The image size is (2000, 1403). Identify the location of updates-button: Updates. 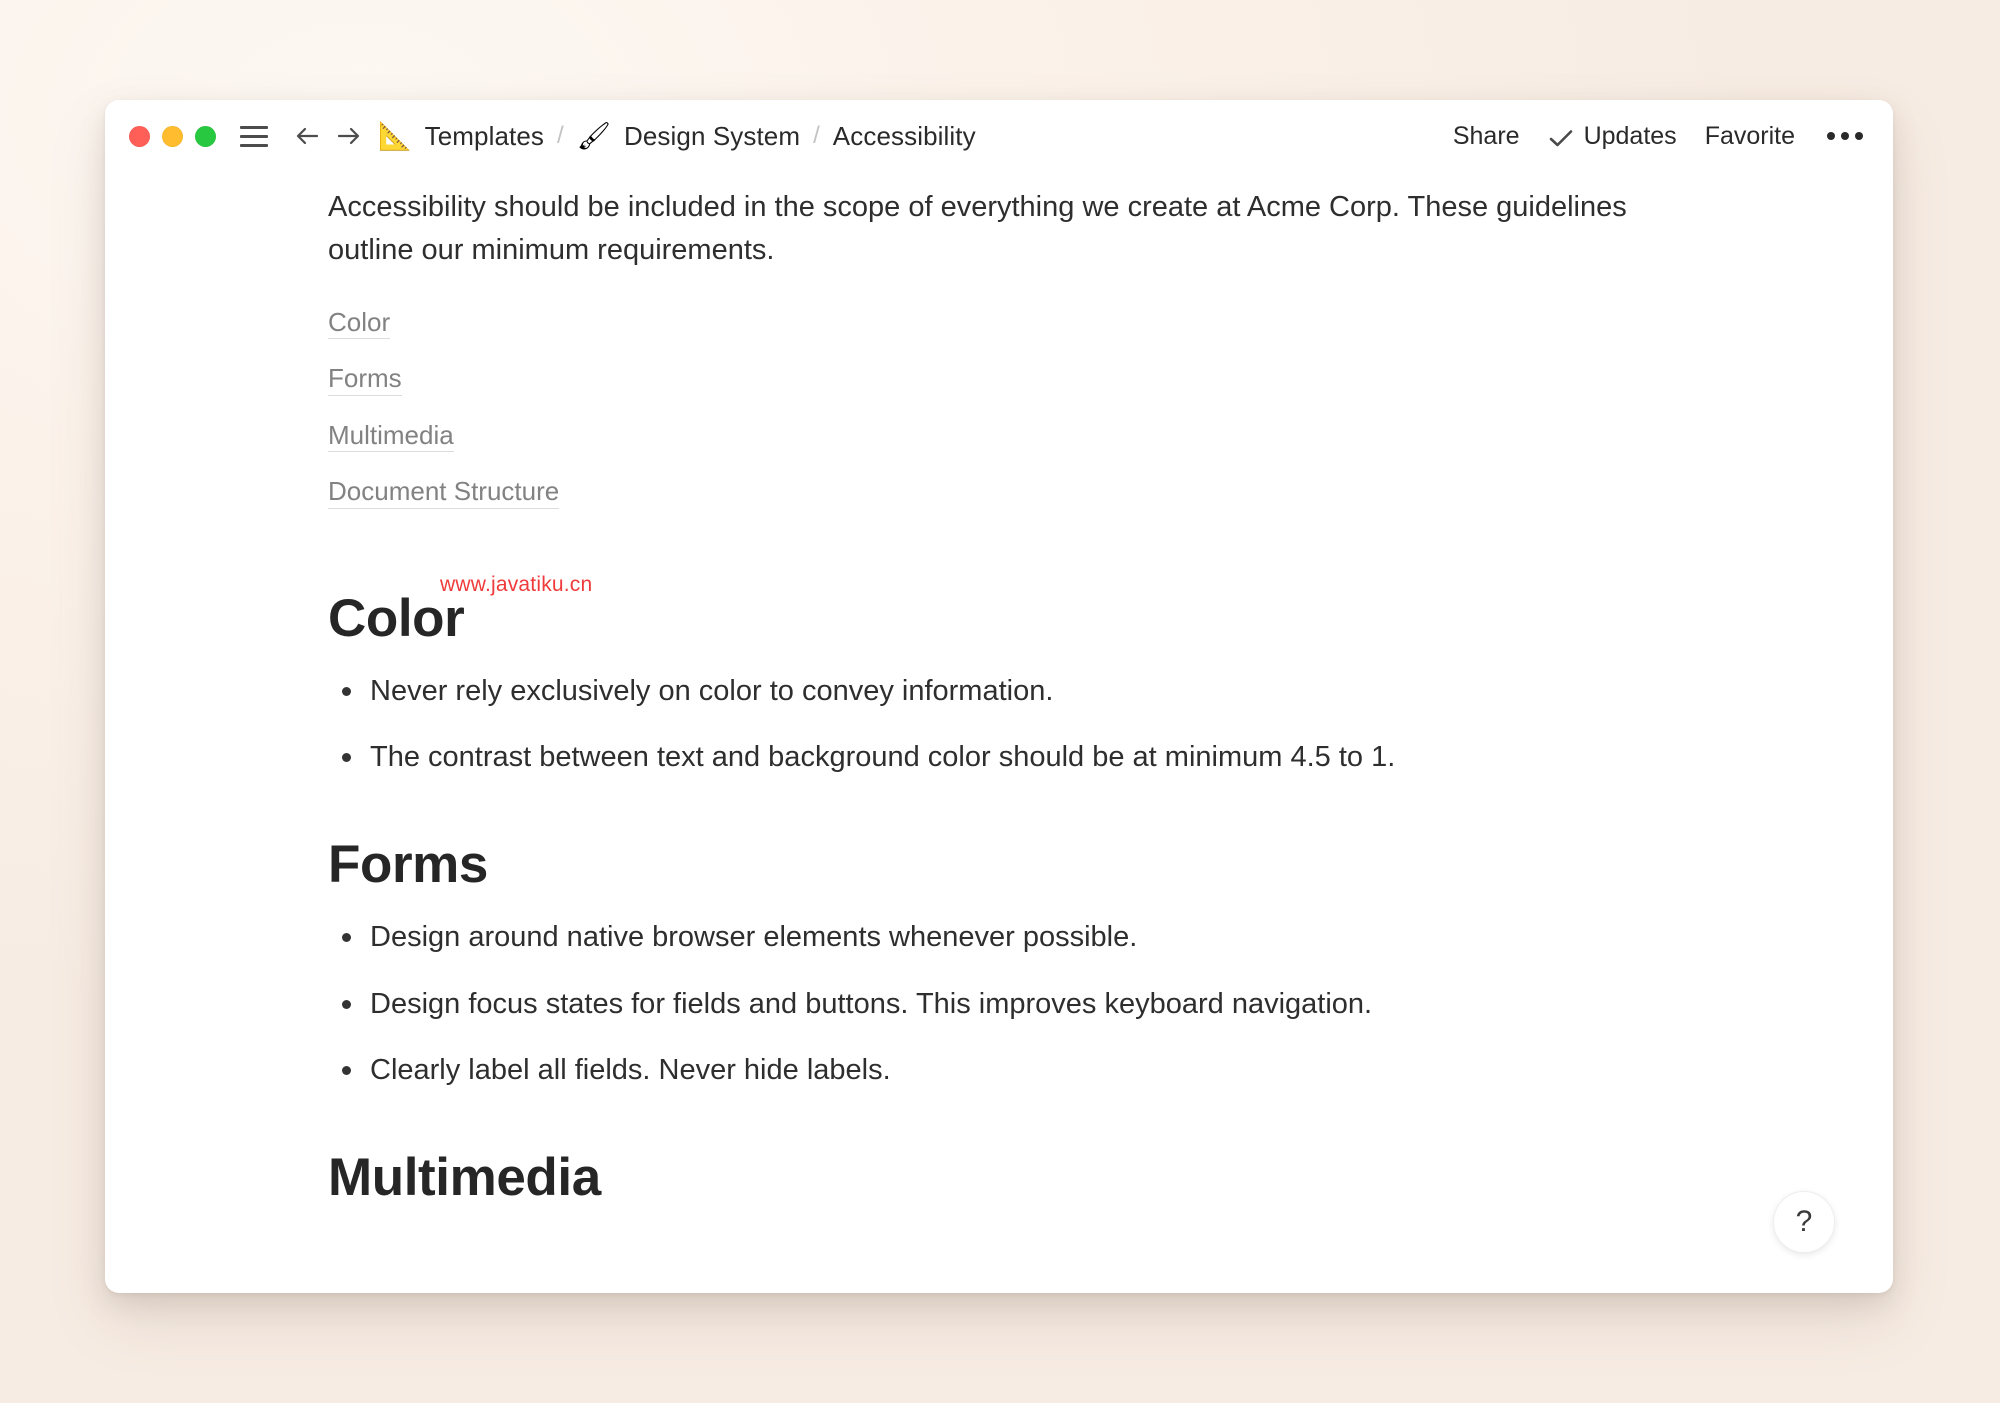
(1612, 136).